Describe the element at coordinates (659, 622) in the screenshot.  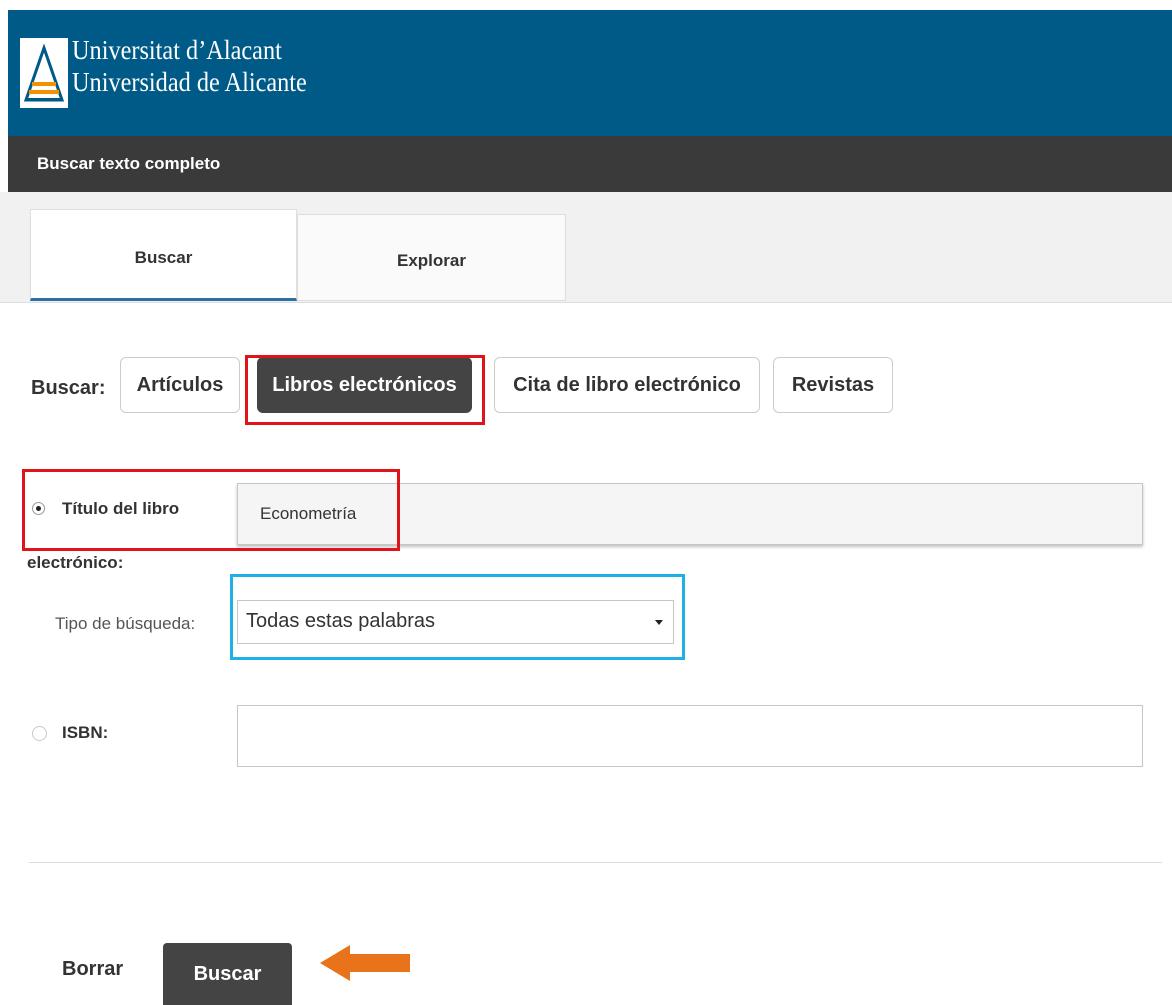
I see `caret-down-icon` at that location.